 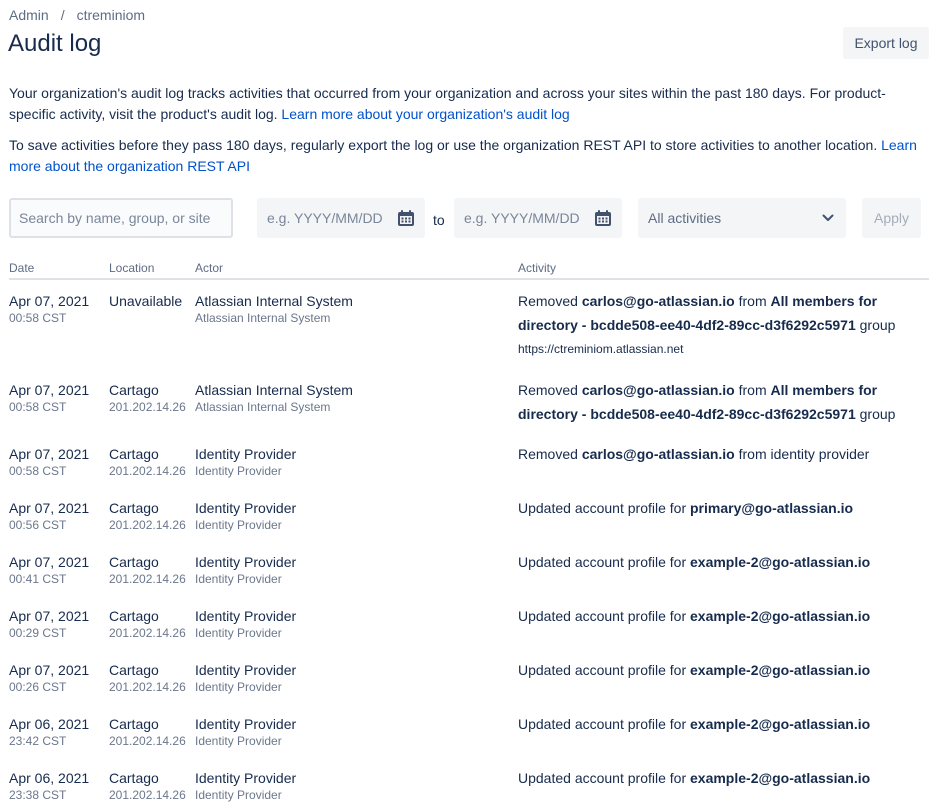 I want to click on date-cell: Apr 07, 2021 00:26 CST, so click(x=49, y=678).